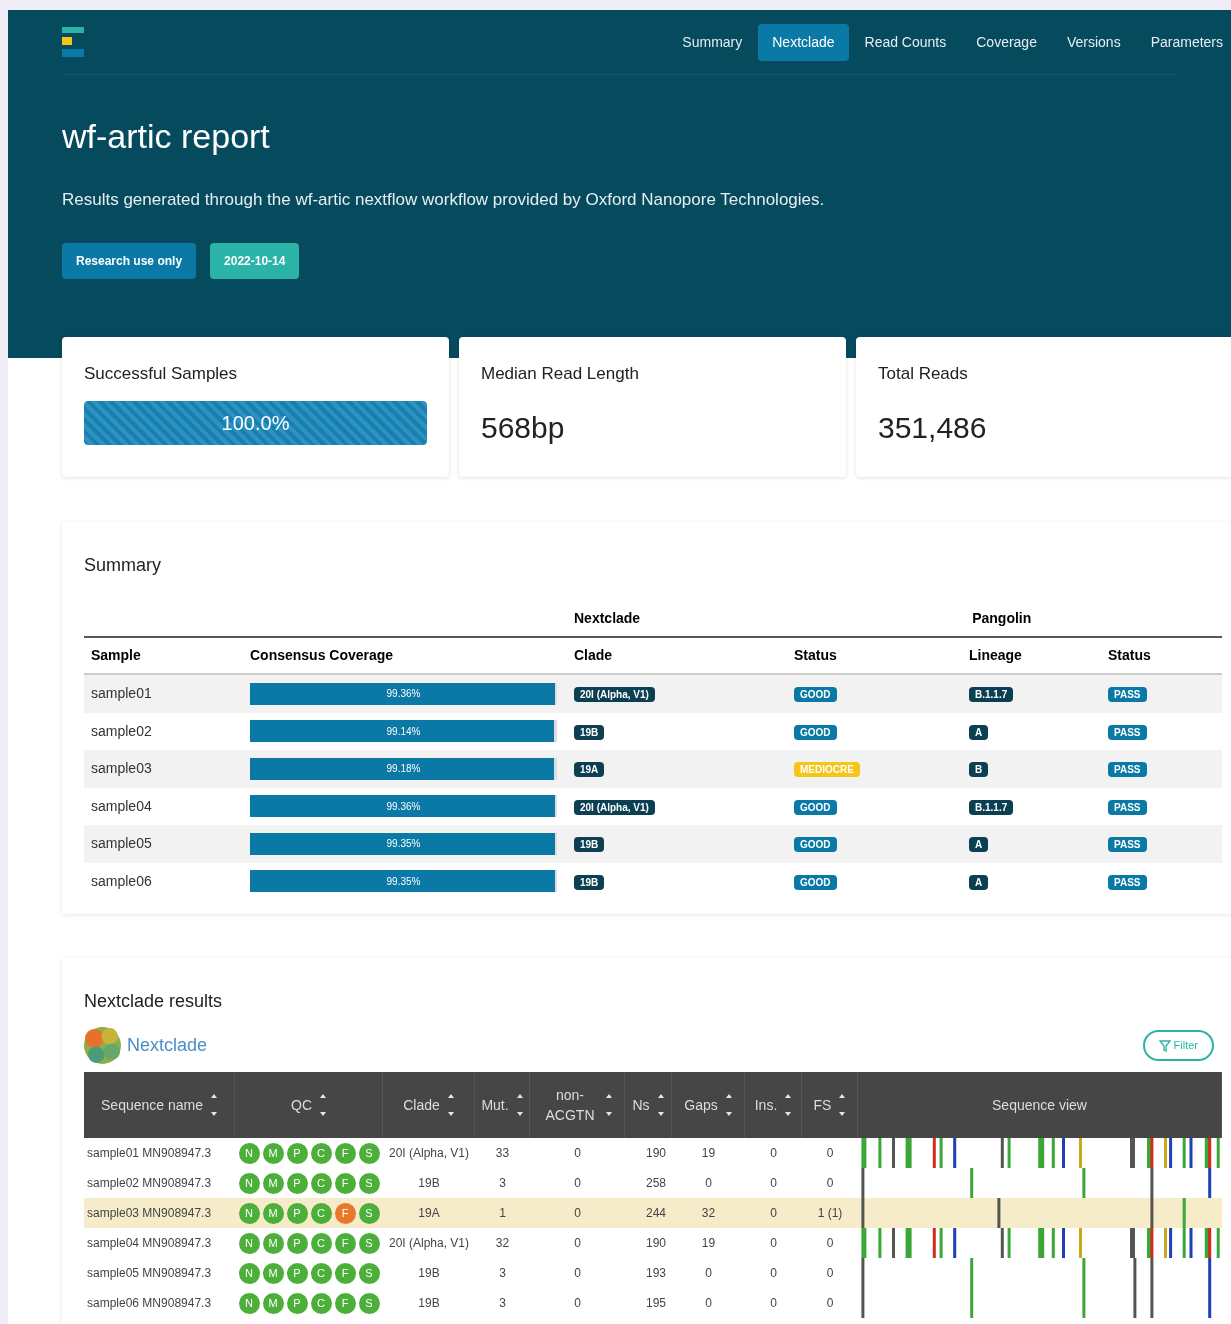  I want to click on clade-cell-text: 19A, so click(429, 1213).